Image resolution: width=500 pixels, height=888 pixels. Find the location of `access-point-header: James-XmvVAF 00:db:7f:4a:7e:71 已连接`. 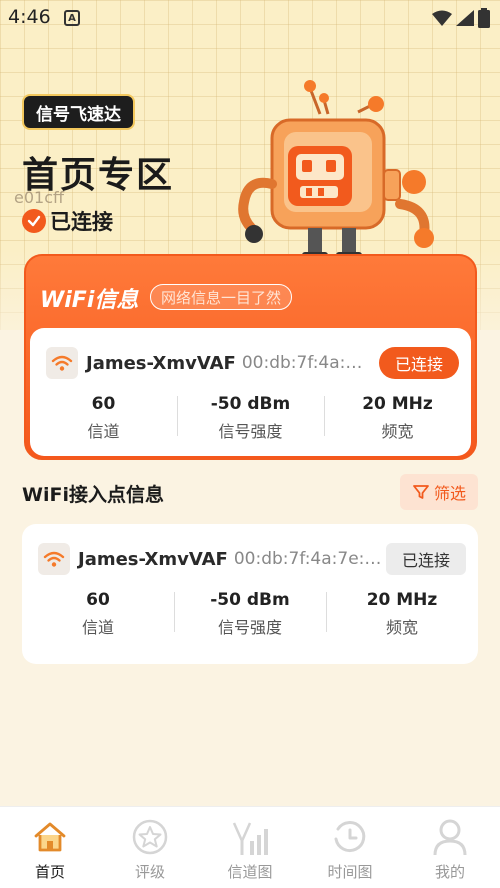

access-point-header: James-XmvVAF 00:db:7f:4a:7e:71 已连接 is located at coordinates (252, 559).